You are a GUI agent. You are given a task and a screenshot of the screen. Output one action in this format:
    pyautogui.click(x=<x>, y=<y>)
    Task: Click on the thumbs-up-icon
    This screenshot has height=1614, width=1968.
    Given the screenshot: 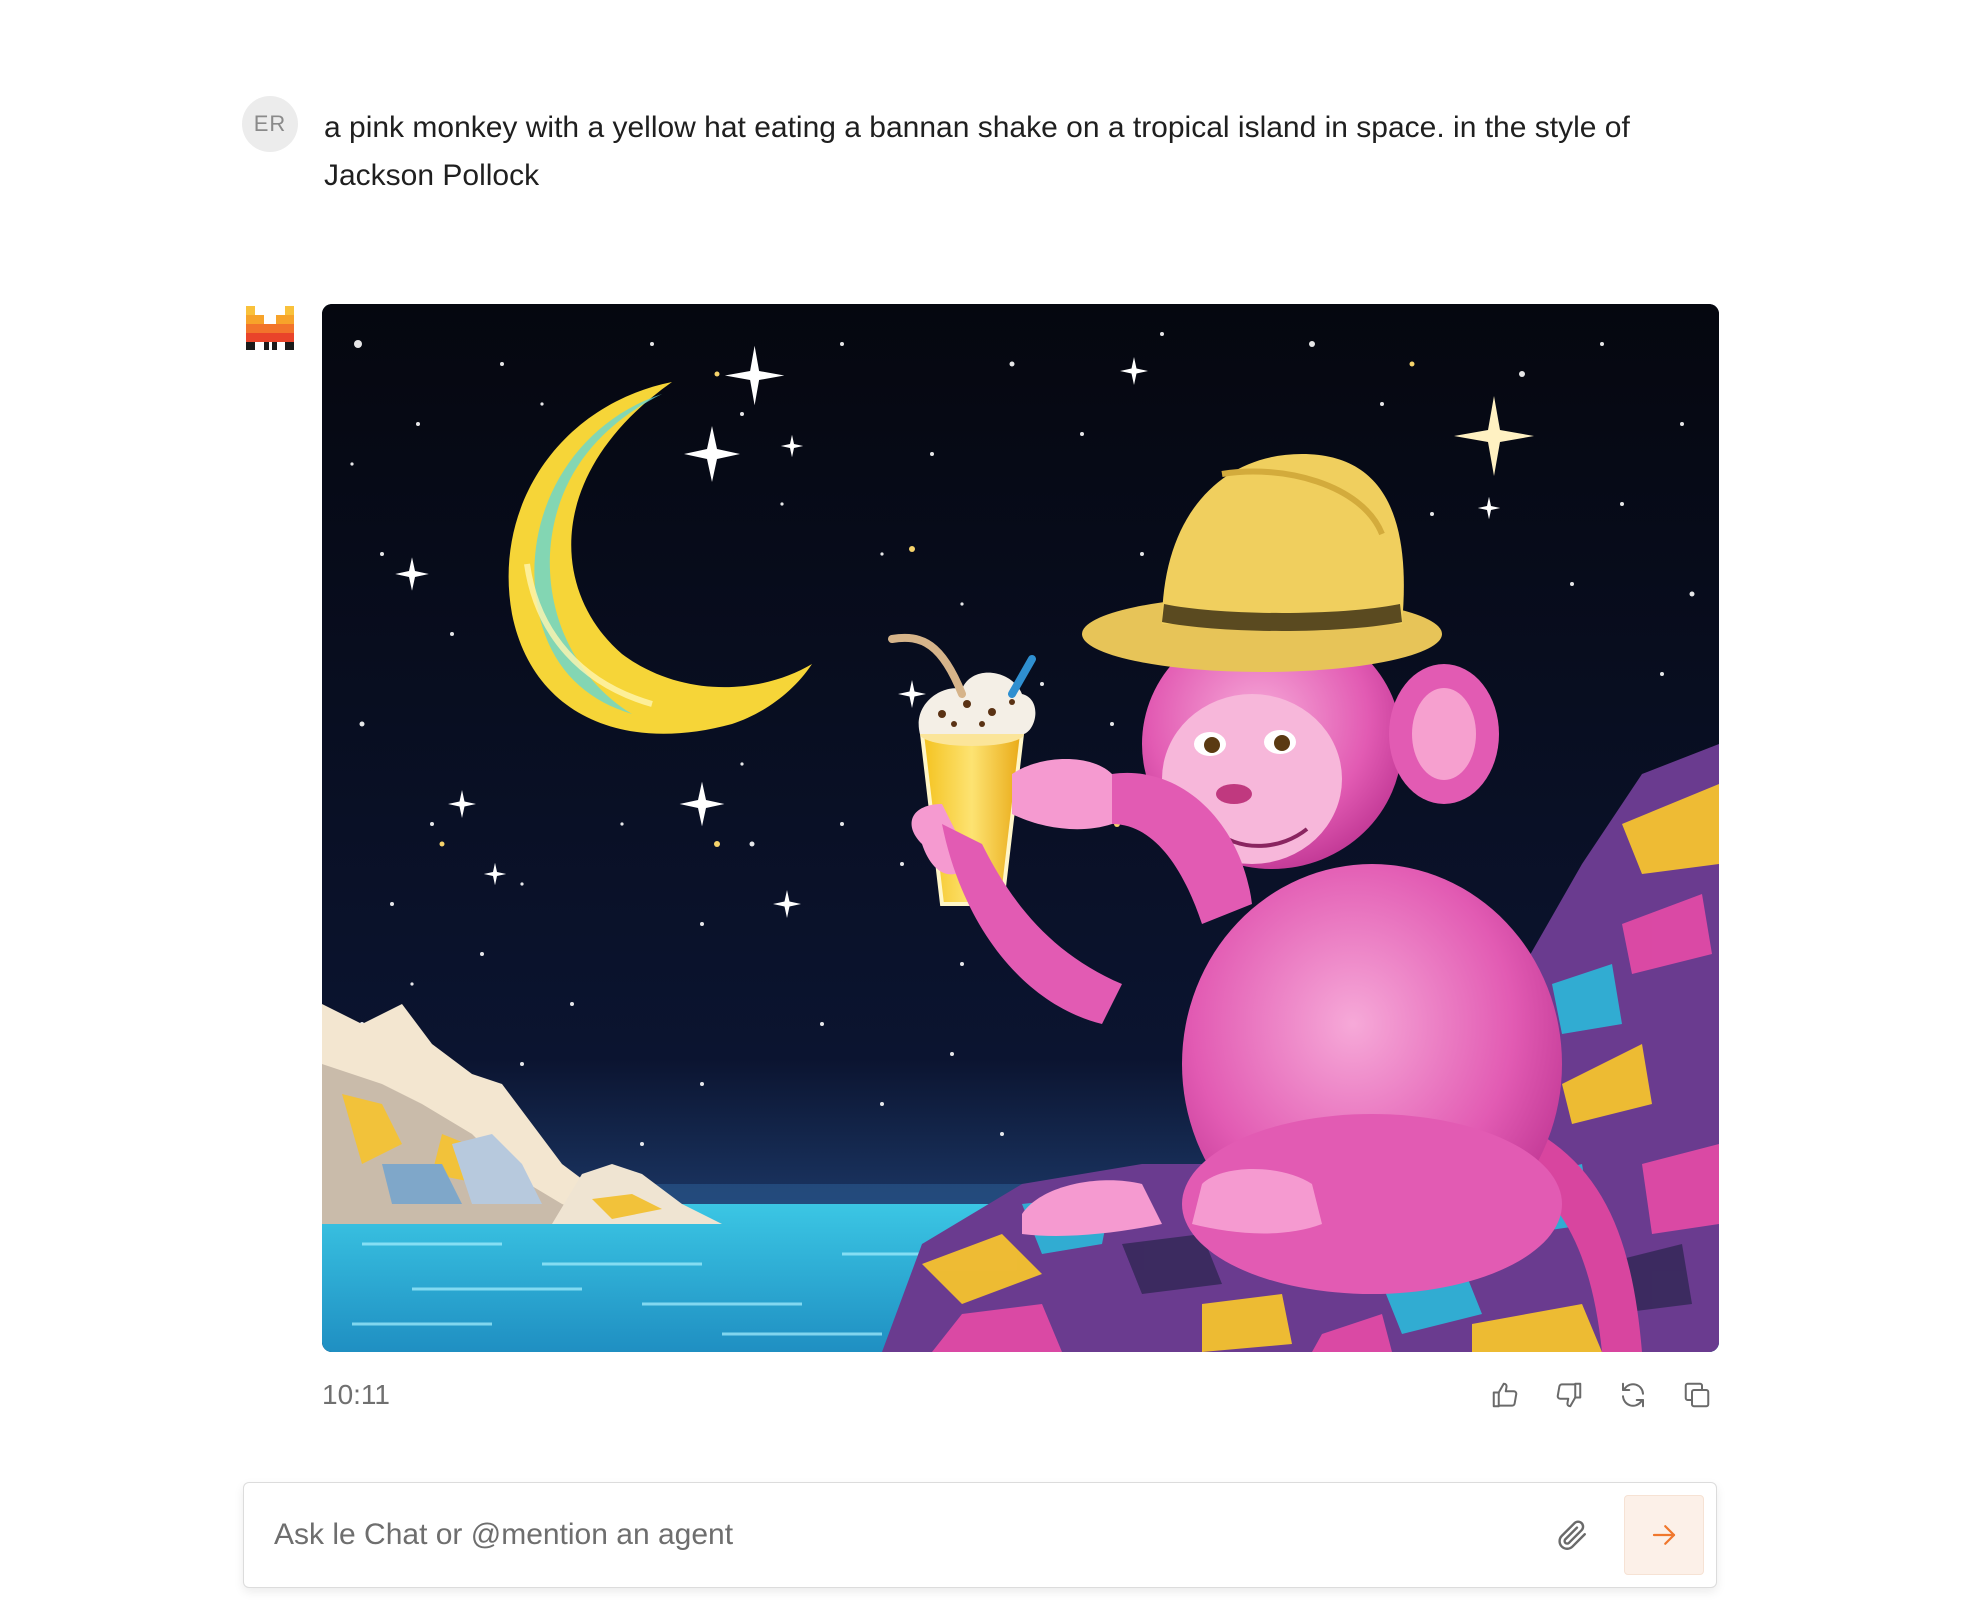 What is the action you would take?
    pyautogui.click(x=1505, y=1395)
    